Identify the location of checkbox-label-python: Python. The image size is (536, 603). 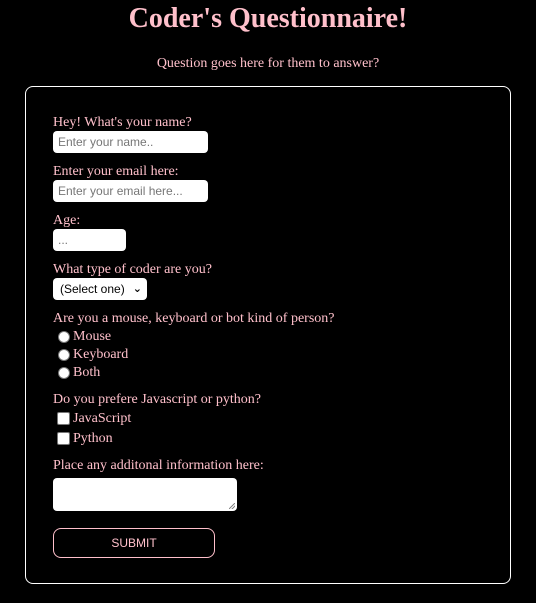
(93, 438).